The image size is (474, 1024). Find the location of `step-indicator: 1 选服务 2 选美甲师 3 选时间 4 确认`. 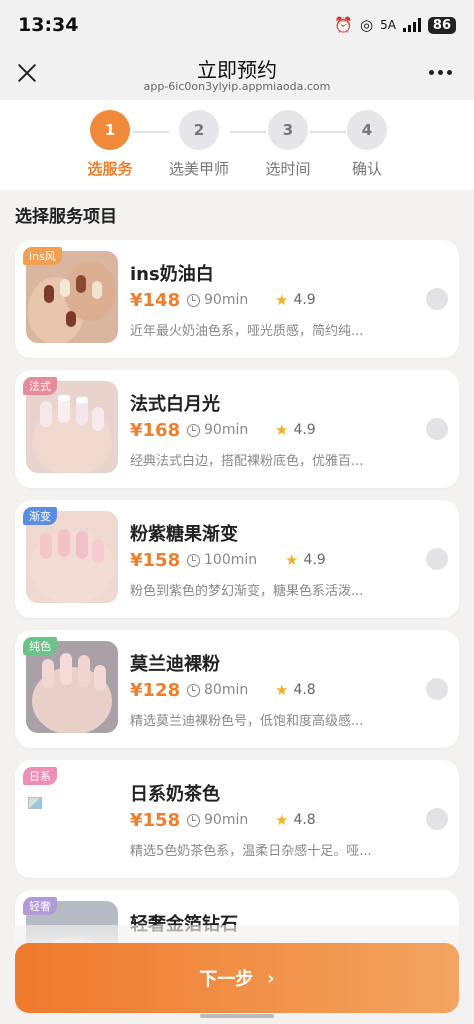

step-indicator: 1 选服务 2 选美甲师 3 选时间 4 确认 is located at coordinates (237, 145).